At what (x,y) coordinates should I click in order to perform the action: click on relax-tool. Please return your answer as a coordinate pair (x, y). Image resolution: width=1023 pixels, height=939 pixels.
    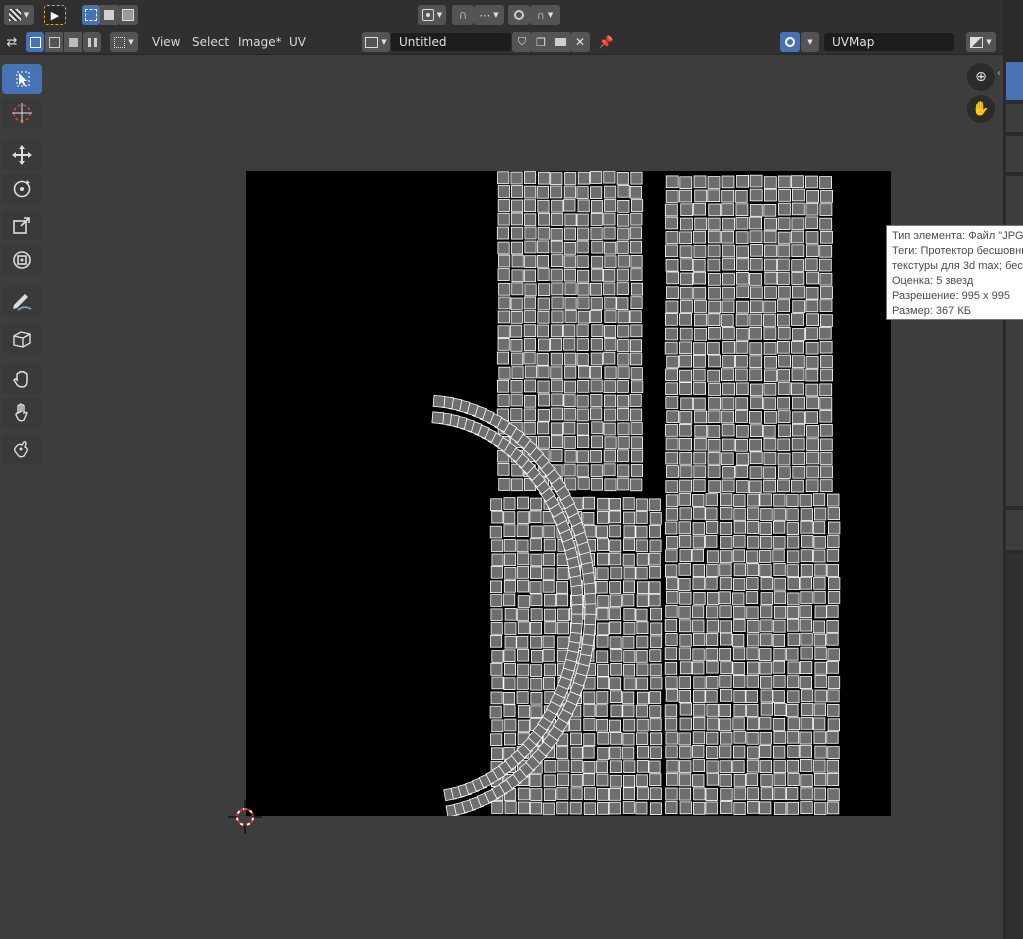
    Looking at the image, I should click on (22, 413).